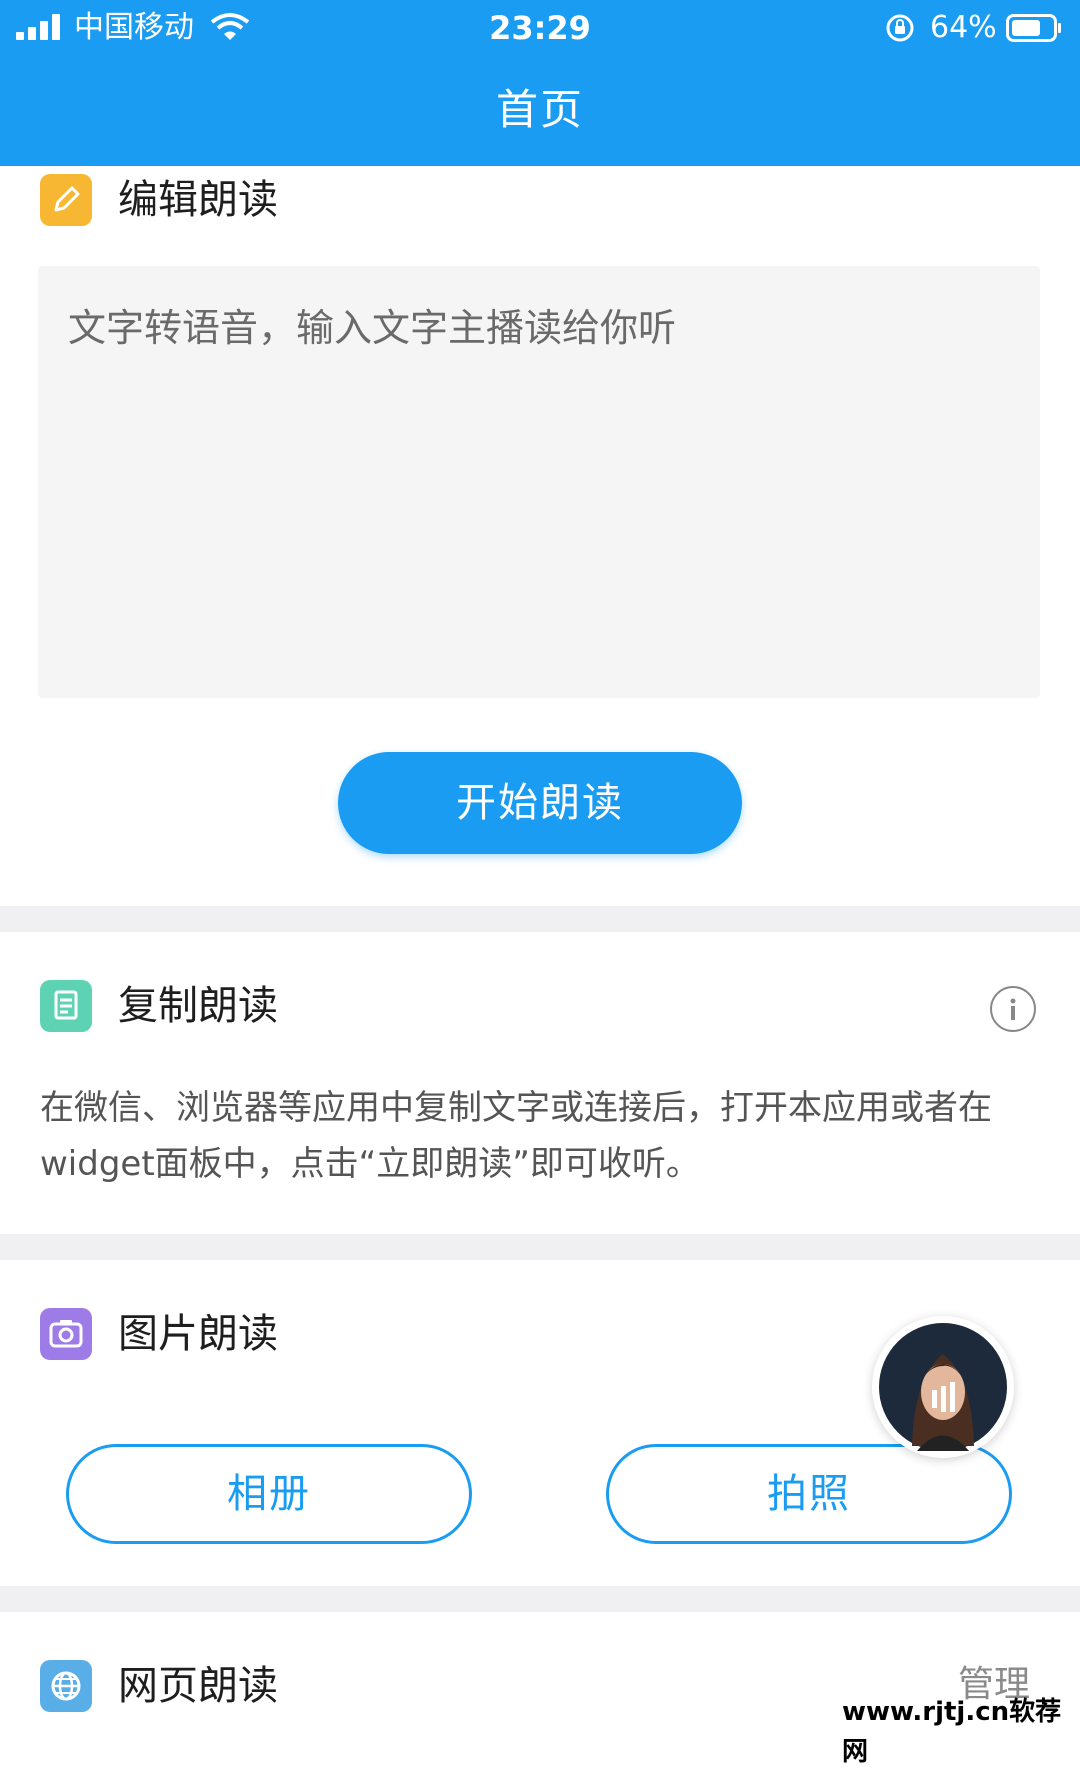 This screenshot has width=1080, height=1772. What do you see at coordinates (66, 1006) in the screenshot?
I see `document-icon` at bounding box center [66, 1006].